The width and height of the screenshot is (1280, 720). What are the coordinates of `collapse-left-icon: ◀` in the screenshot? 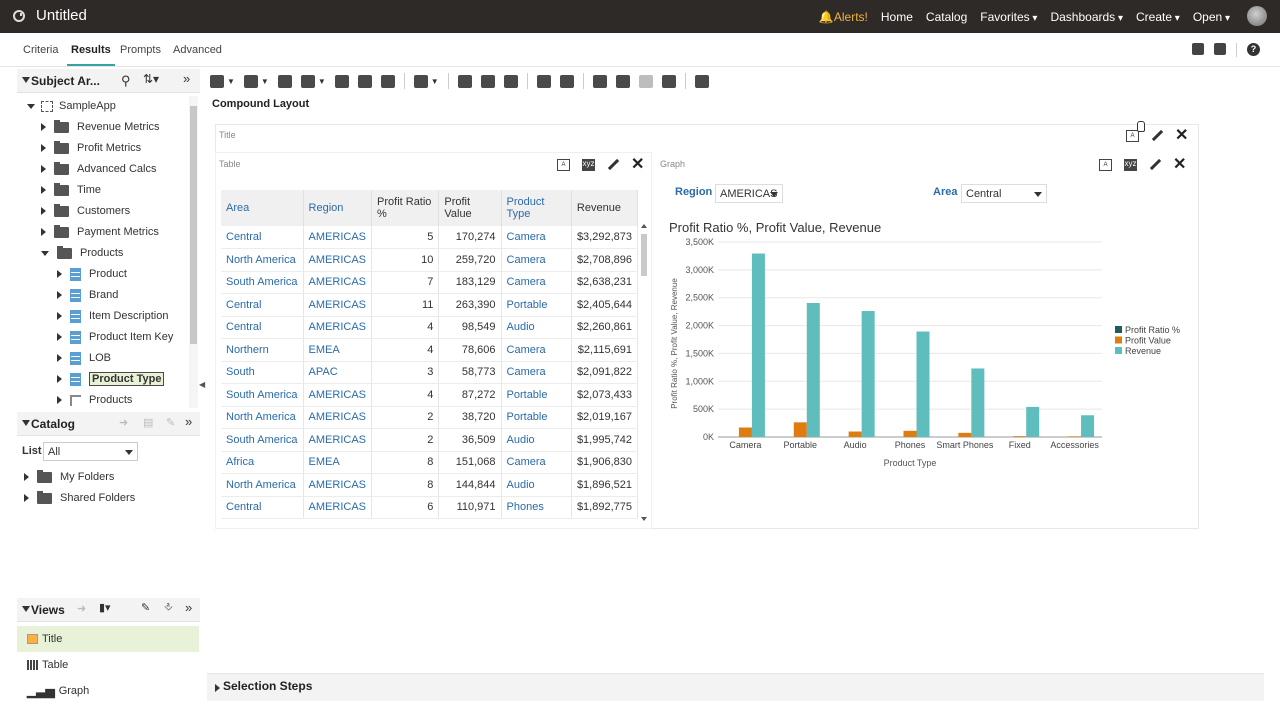 It's located at (202, 384).